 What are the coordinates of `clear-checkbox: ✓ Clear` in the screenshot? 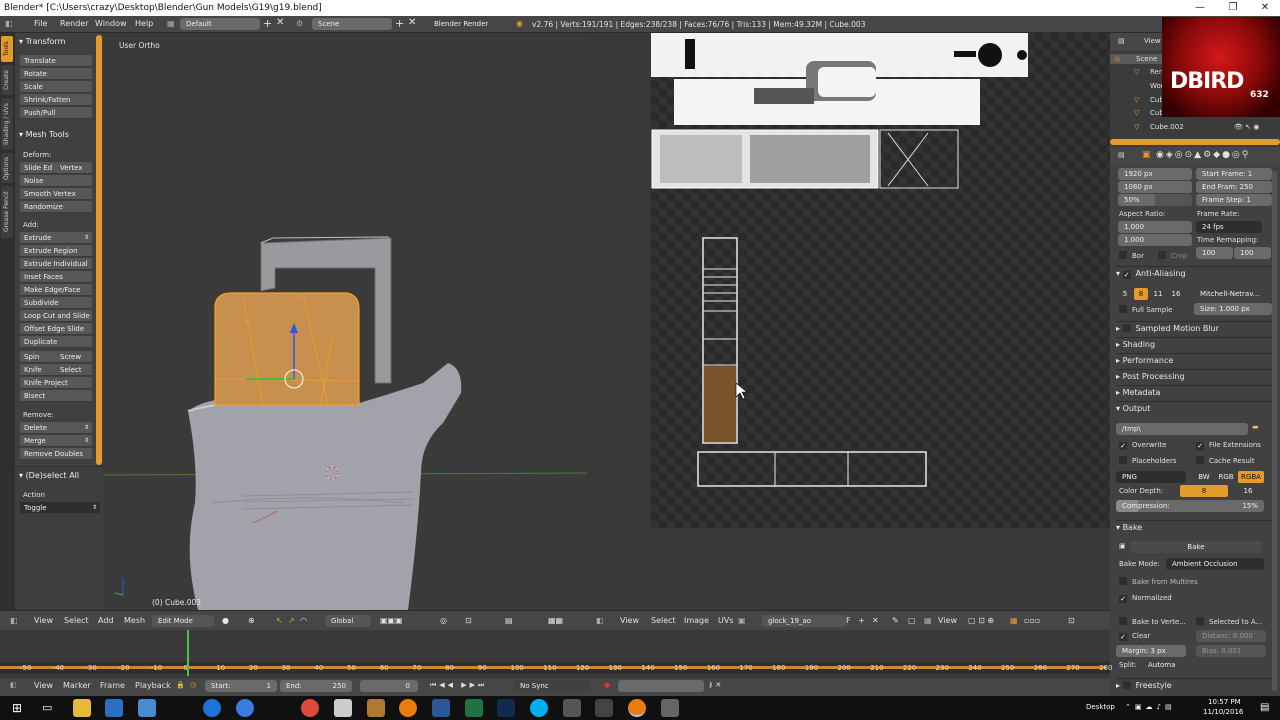 It's located at (1134, 636).